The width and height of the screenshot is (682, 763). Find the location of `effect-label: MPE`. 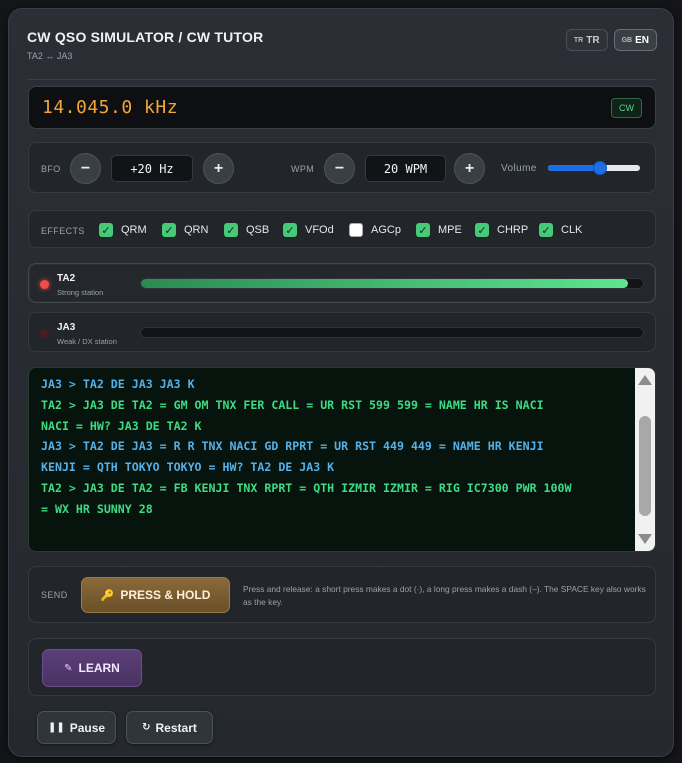

effect-label: MPE is located at coordinates (450, 230).